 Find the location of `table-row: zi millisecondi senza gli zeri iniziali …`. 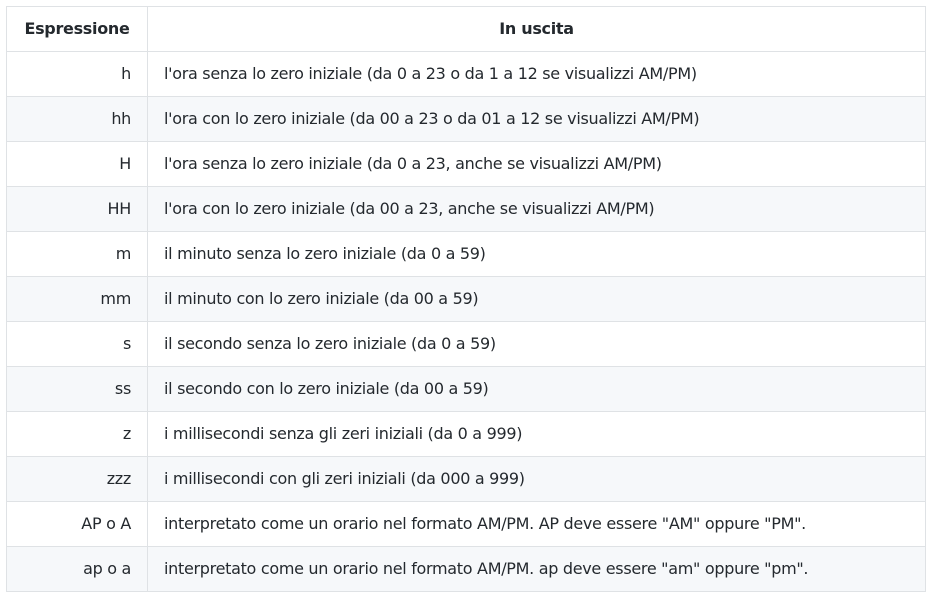

table-row: zi millisecondi senza gli zeri iniziali … is located at coordinates (466, 434).